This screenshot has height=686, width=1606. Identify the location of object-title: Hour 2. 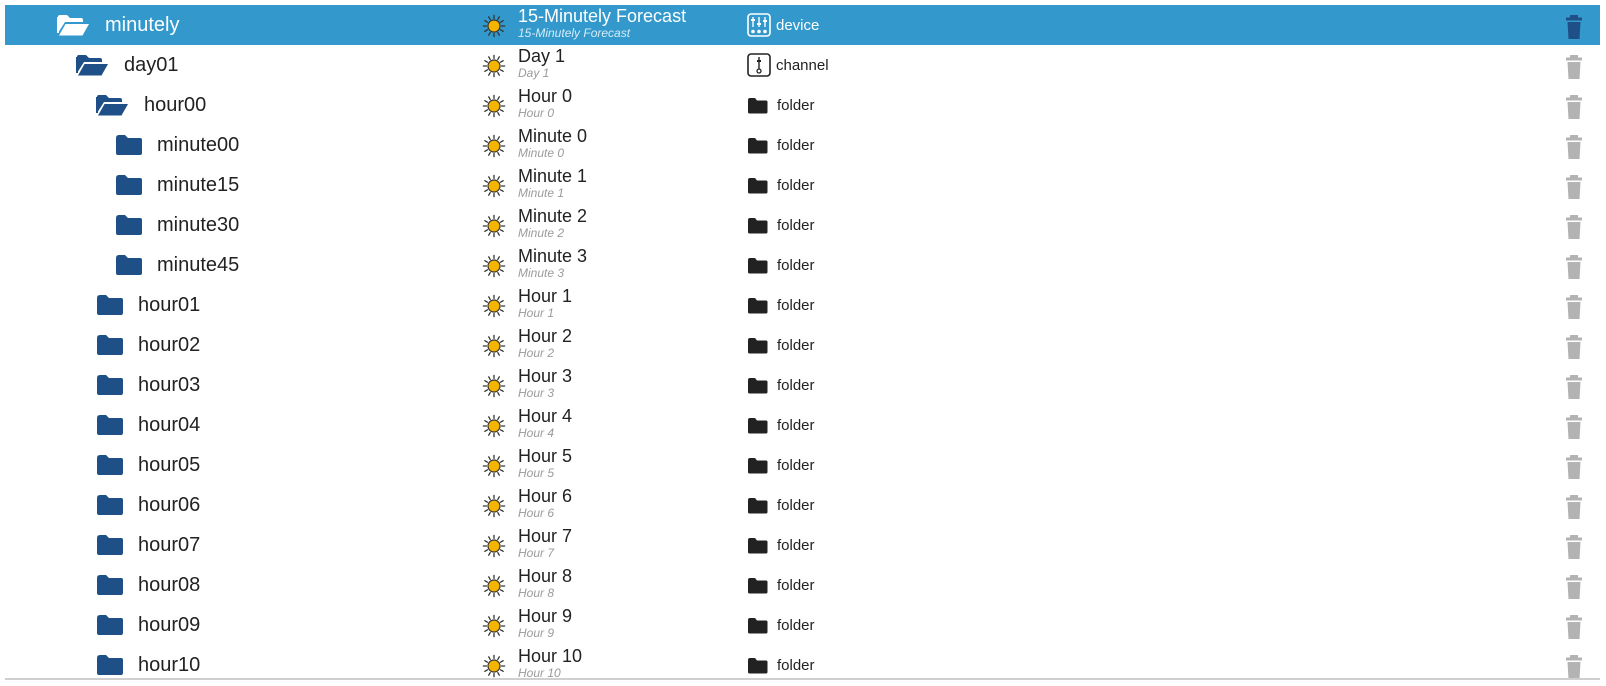
(545, 336).